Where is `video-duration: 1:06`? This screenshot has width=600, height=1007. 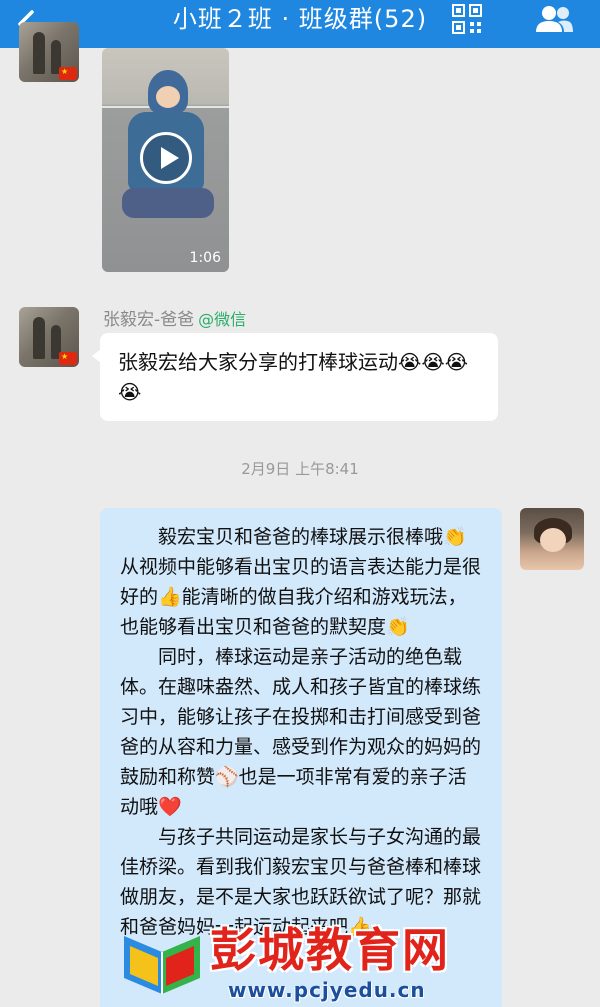
video-duration: 1:06 is located at coordinates (205, 258).